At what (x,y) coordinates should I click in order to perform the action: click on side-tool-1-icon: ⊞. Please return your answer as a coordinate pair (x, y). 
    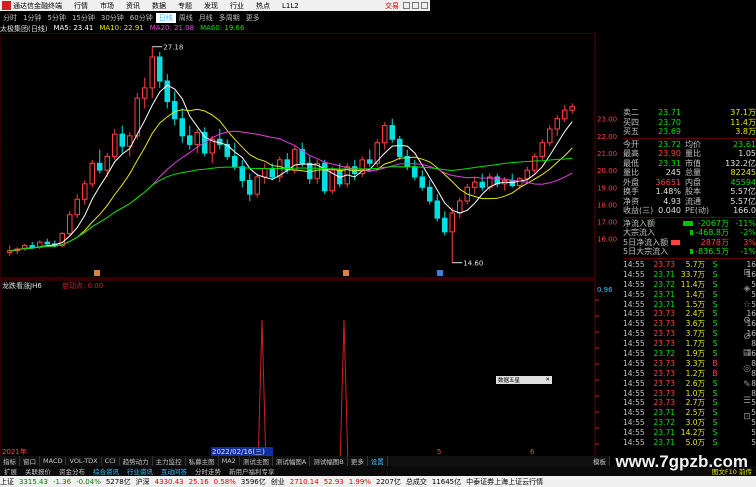
    Looking at the image, I should click on (747, 273).